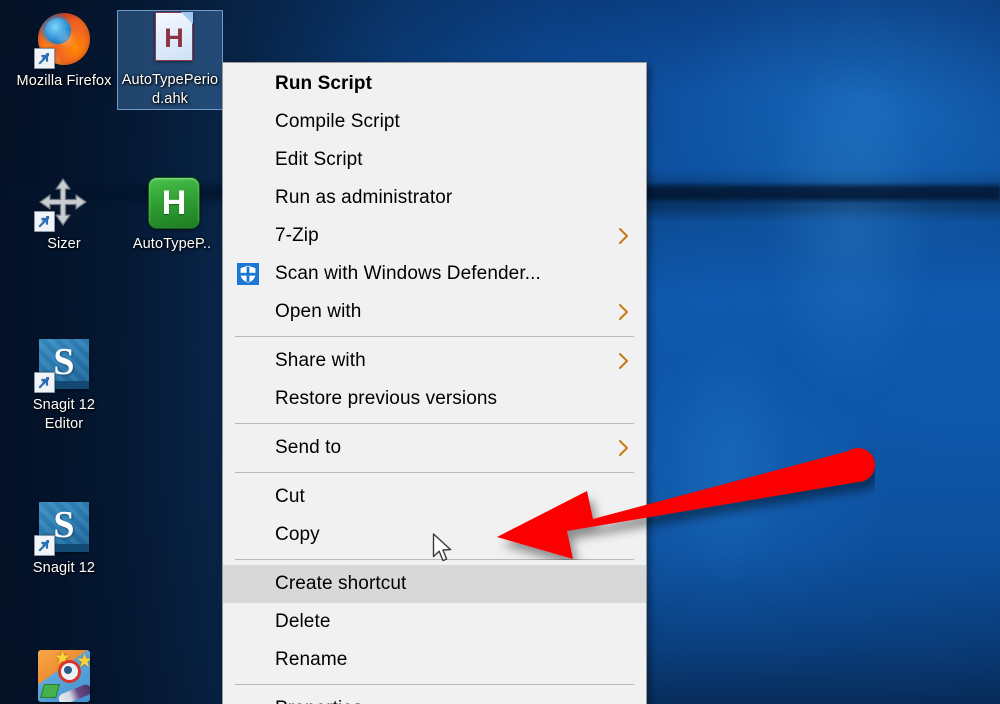  What do you see at coordinates (64, 244) in the screenshot?
I see `desktop-icon-label: Sizer` at bounding box center [64, 244].